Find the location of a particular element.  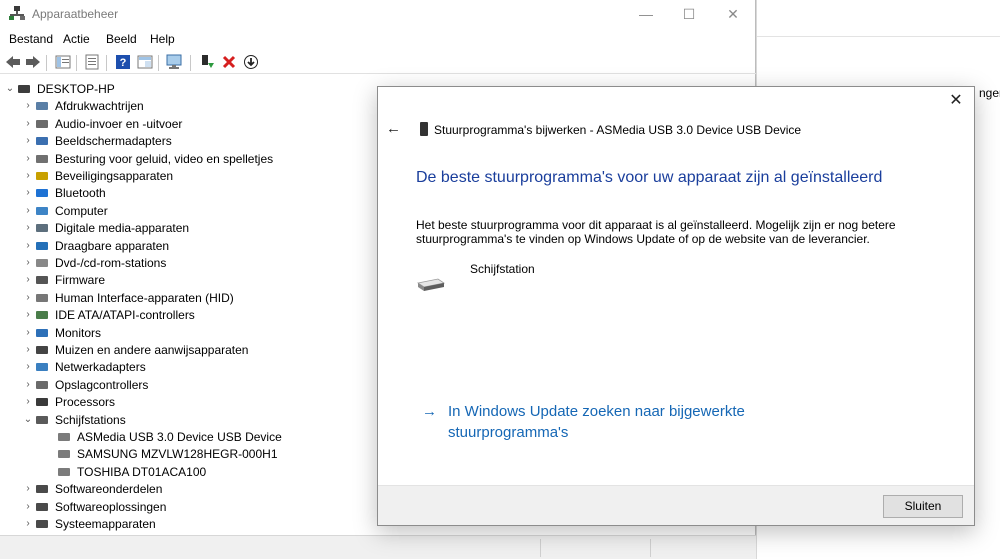

back-arrow-icon is located at coordinates (13, 62).